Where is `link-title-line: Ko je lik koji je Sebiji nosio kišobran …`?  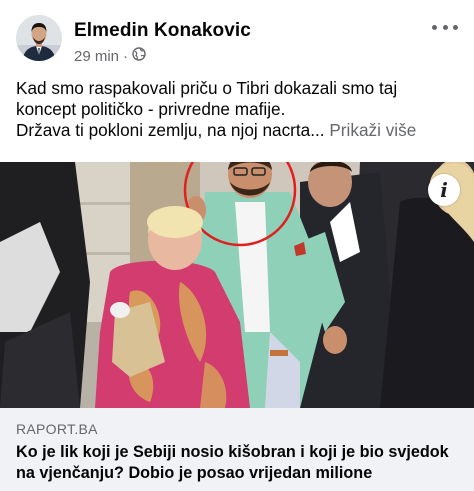 link-title-line: Ko je lik koji je Sebiji nosio kišobran … is located at coordinates (232, 452).